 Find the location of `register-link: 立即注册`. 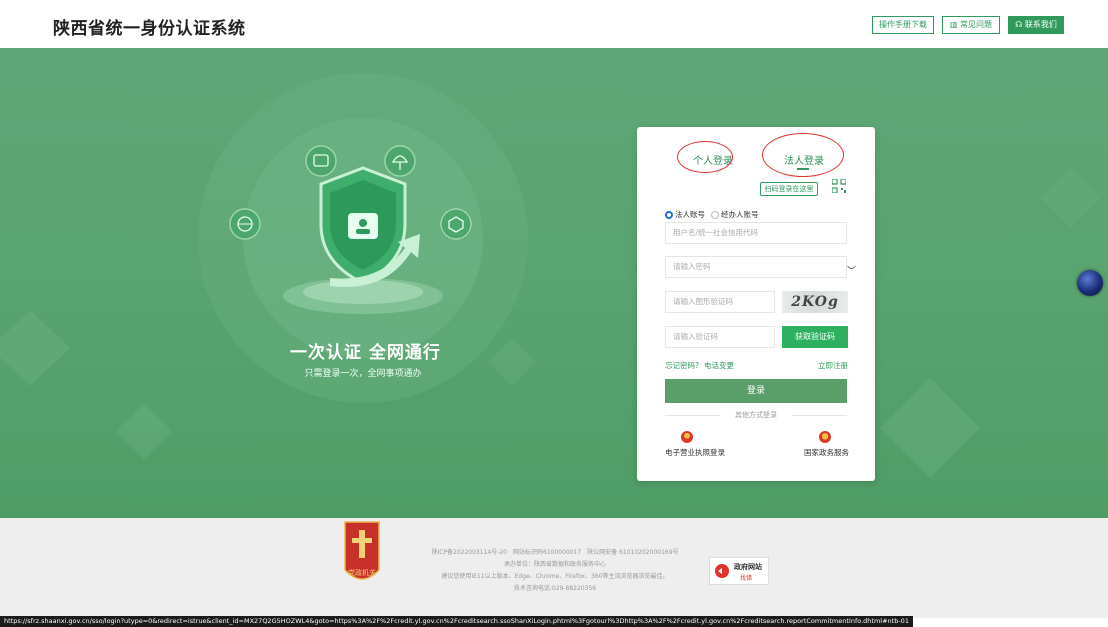

register-link: 立即注册 is located at coordinates (833, 365).